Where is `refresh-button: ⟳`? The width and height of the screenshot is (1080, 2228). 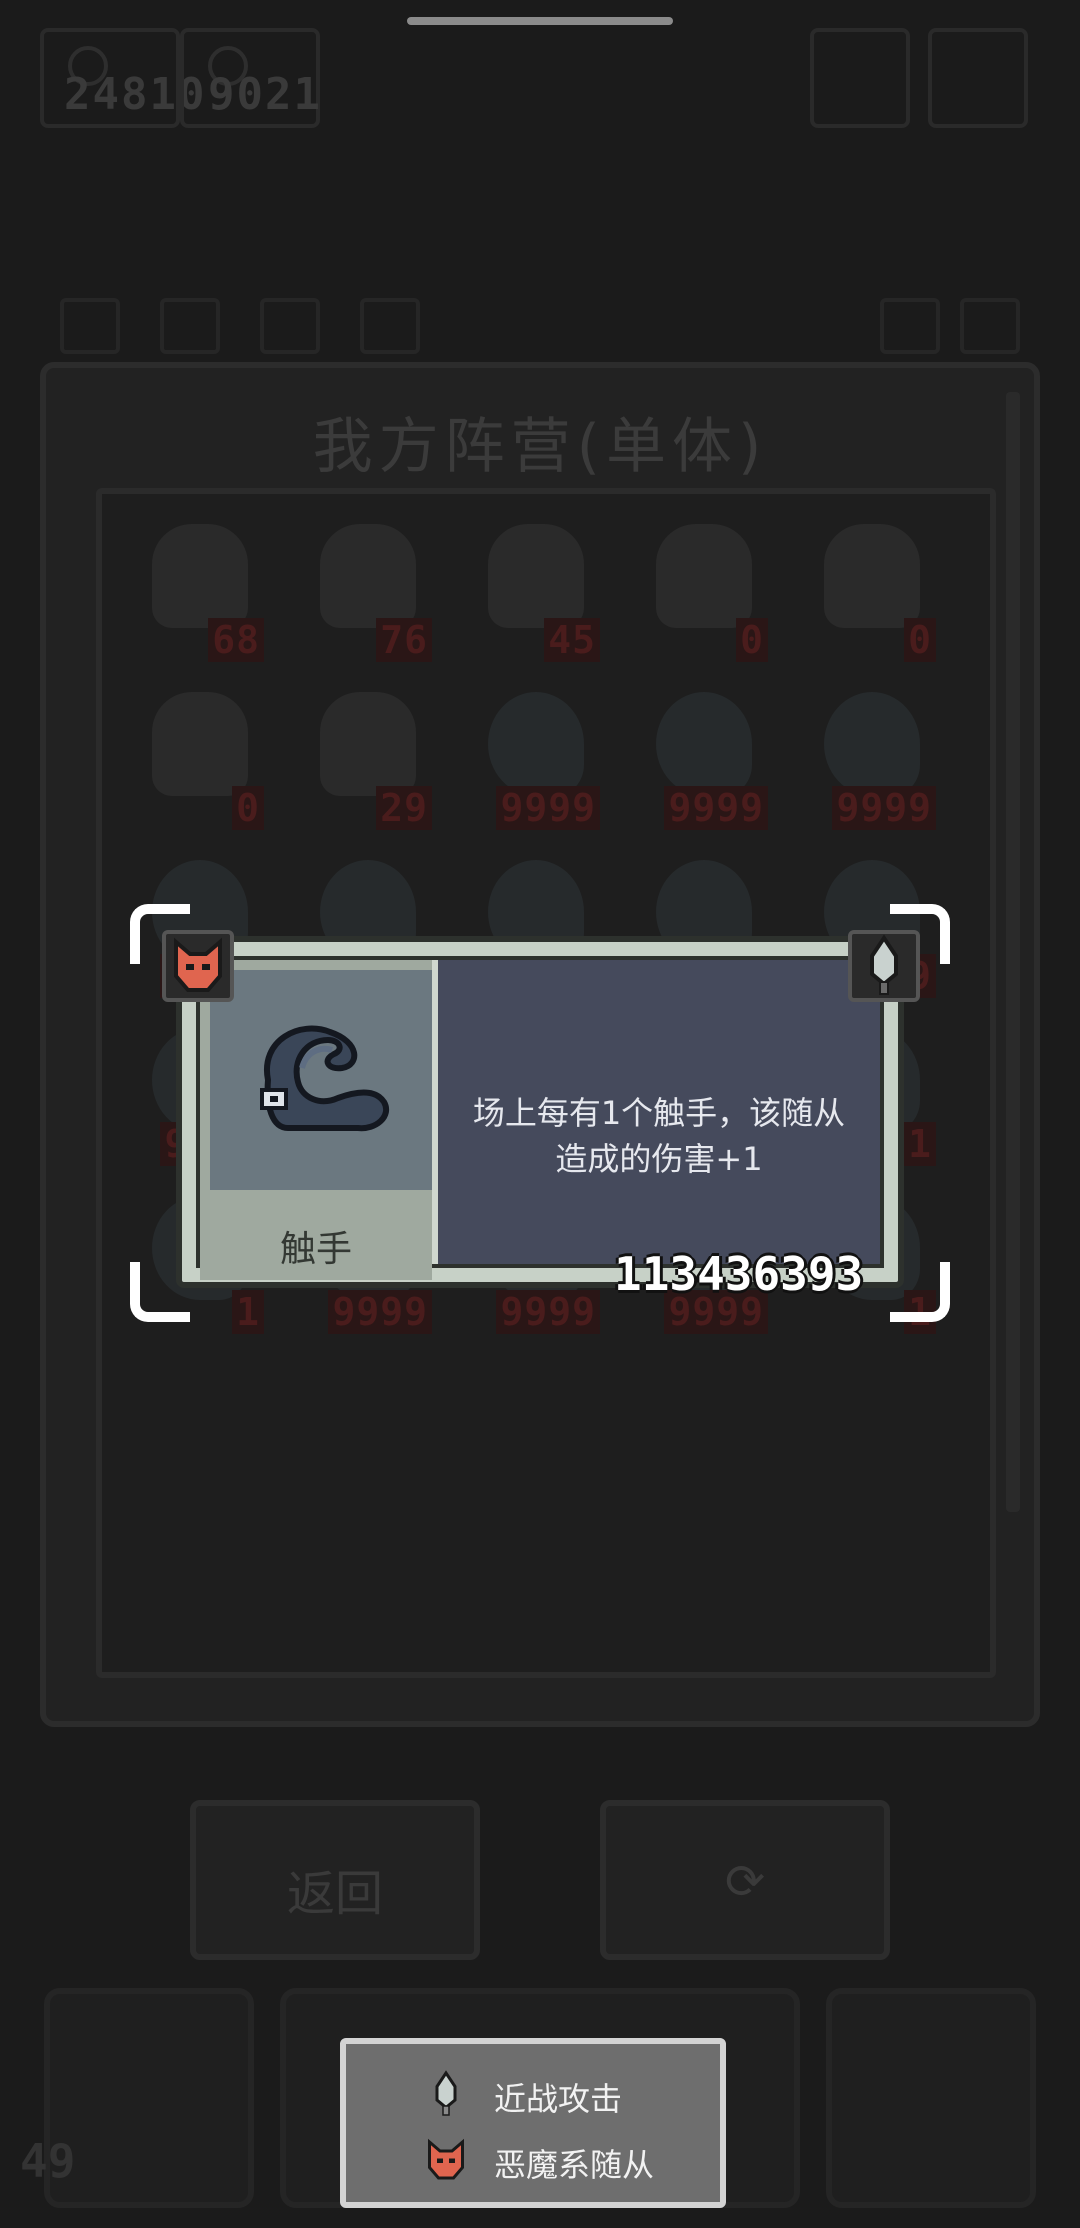 refresh-button: ⟳ is located at coordinates (745, 1880).